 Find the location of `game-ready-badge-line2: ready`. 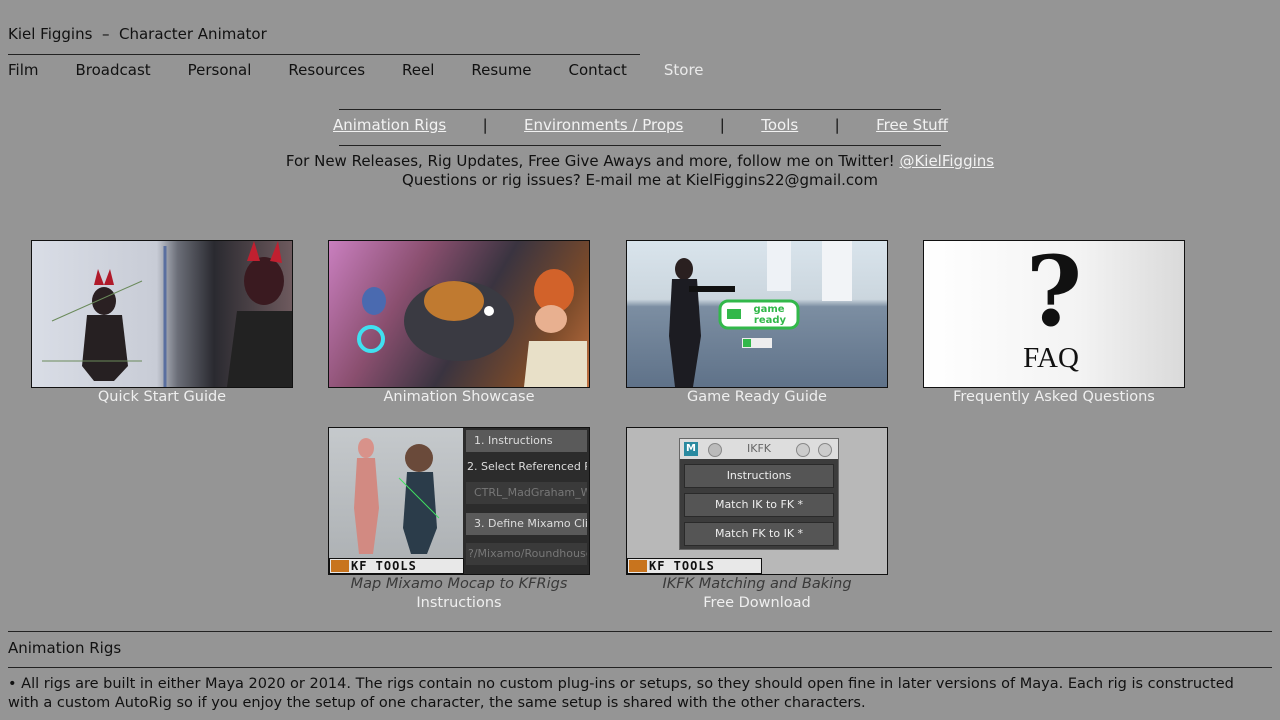

game-ready-badge-line2: ready is located at coordinates (770, 320).